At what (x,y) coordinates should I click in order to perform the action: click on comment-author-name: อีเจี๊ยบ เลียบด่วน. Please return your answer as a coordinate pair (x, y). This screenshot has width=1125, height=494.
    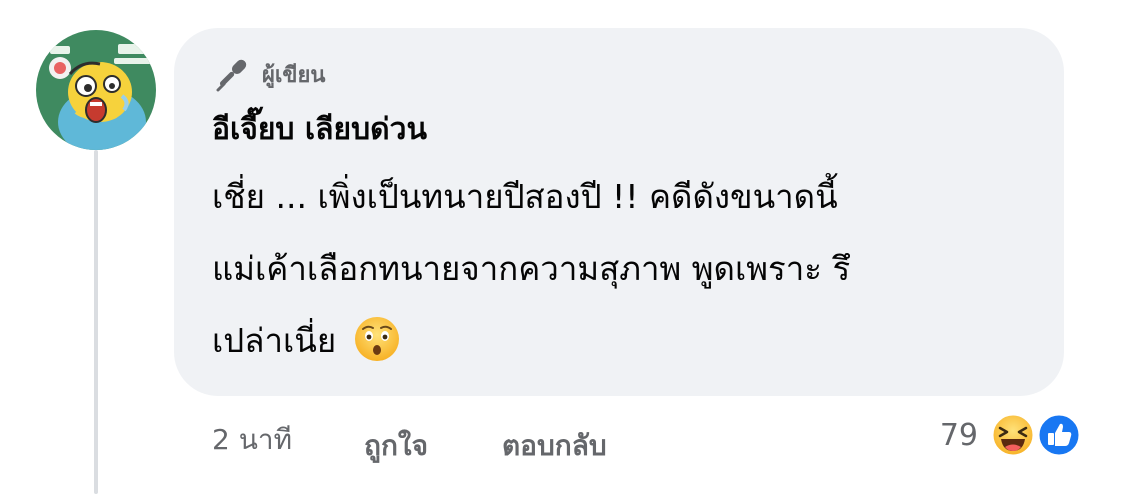
    Looking at the image, I should click on (319, 129).